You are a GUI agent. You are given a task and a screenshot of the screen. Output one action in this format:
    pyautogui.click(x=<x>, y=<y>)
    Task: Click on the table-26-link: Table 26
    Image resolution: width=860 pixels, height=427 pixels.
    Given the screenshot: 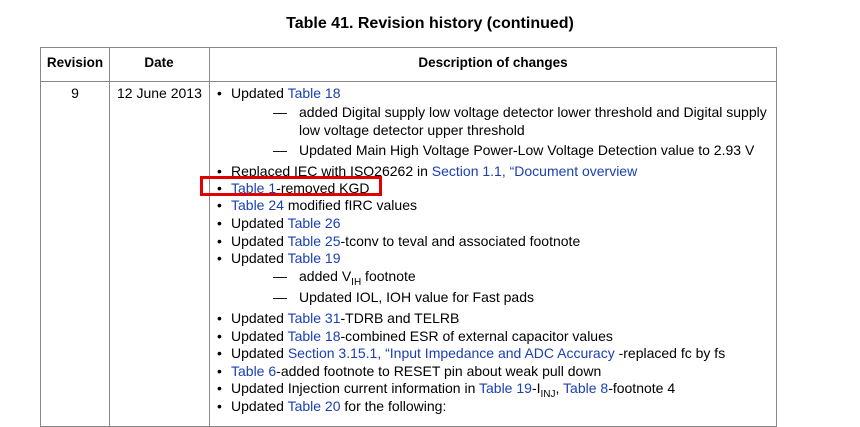 What is the action you would take?
    pyautogui.click(x=314, y=223)
    